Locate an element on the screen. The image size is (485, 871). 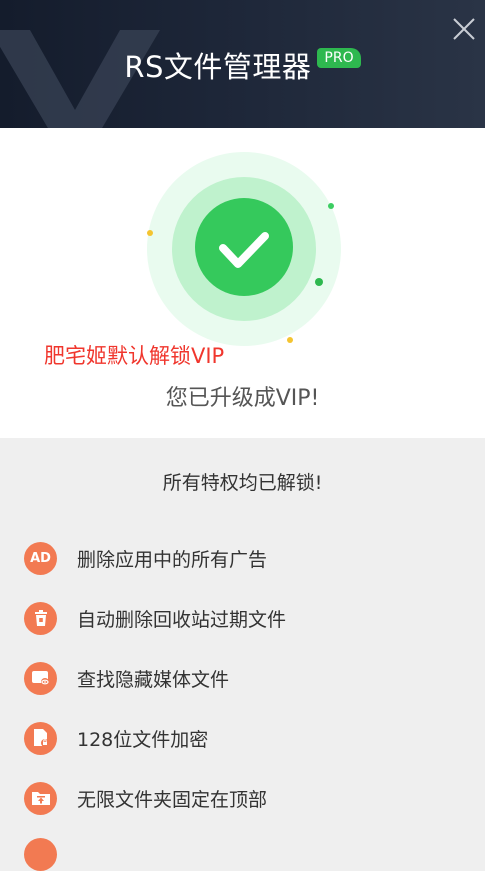
benefit-item-file-encryption: 128位文件加密 is located at coordinates (116, 738).